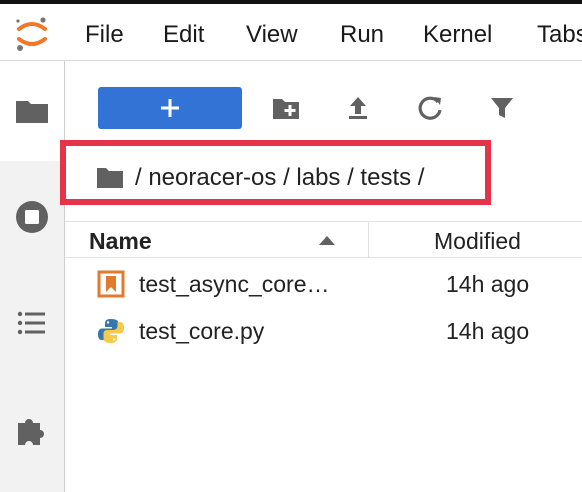  What do you see at coordinates (279, 178) in the screenshot?
I see `breadcrumb-path: / neoracer-os / labs / tests /` at bounding box center [279, 178].